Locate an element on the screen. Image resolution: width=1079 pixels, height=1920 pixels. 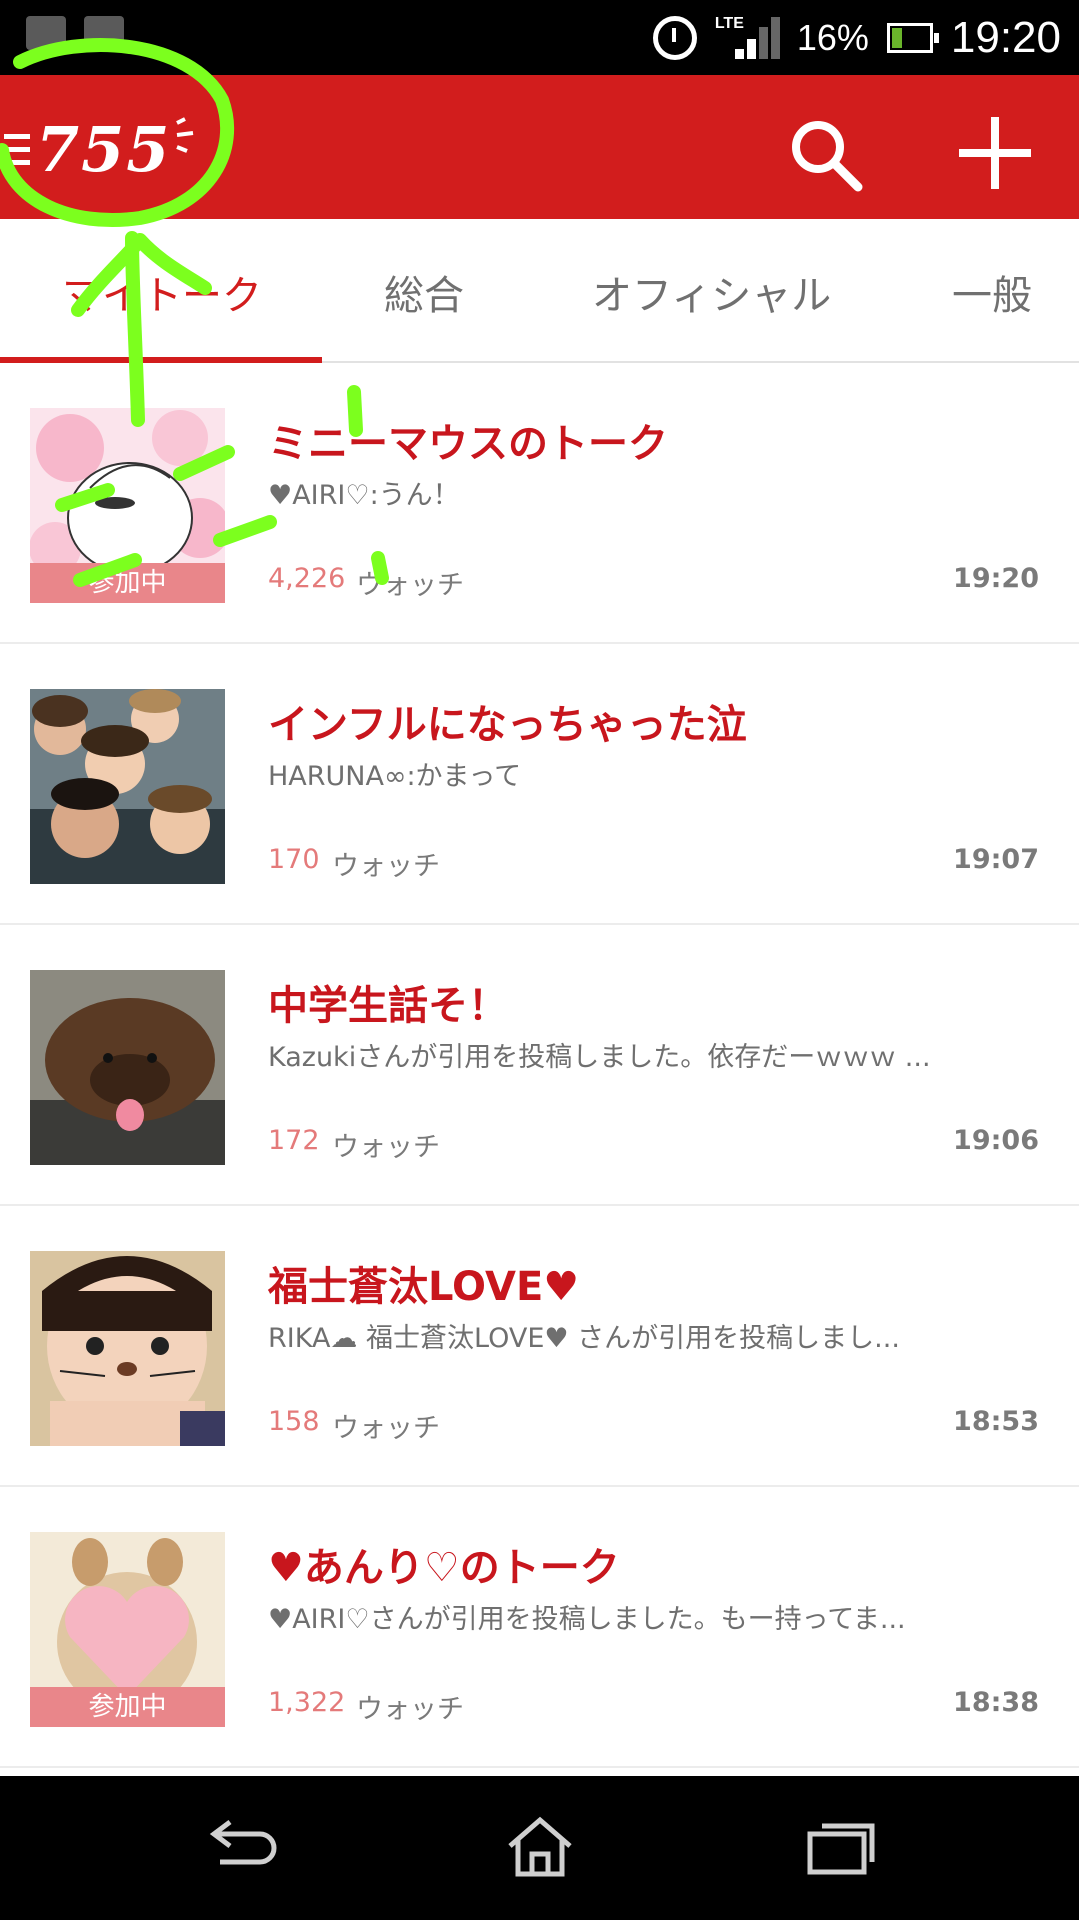
list-item: インフルになっちゃった泣 HARUNA∞:かまって 170 ウォッチ 19:07 is located at coordinates (539, 784).